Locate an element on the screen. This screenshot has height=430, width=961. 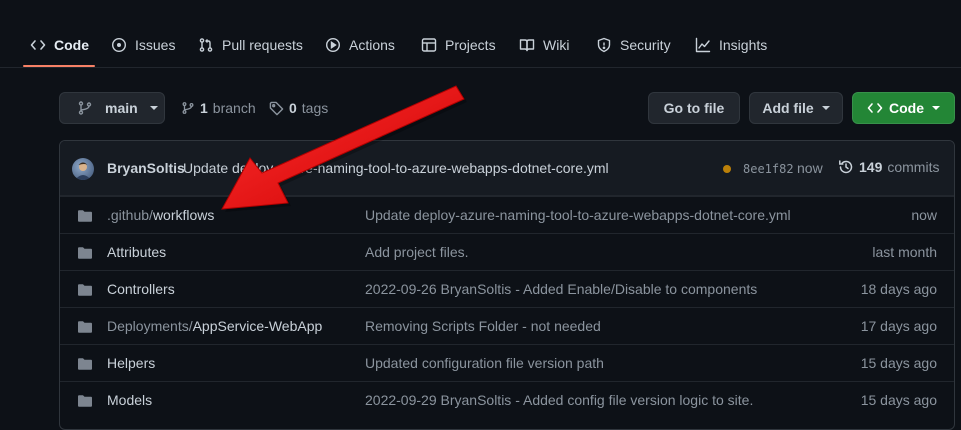
tab-issues: Issues is located at coordinates (143, 45).